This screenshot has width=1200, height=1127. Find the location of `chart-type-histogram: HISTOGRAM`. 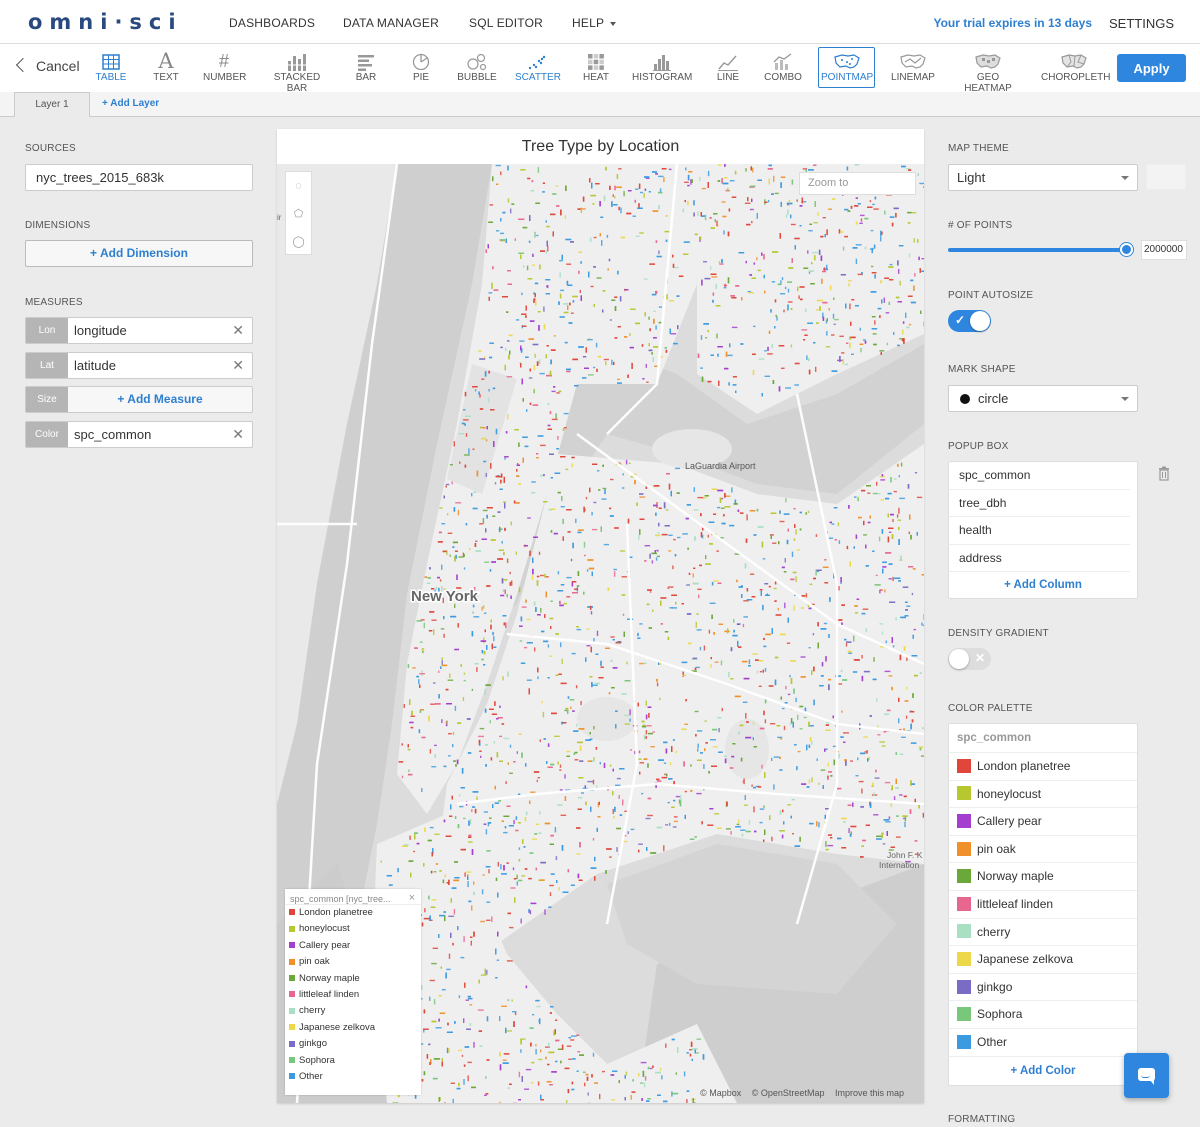

chart-type-histogram: HISTOGRAM is located at coordinates (662, 69).